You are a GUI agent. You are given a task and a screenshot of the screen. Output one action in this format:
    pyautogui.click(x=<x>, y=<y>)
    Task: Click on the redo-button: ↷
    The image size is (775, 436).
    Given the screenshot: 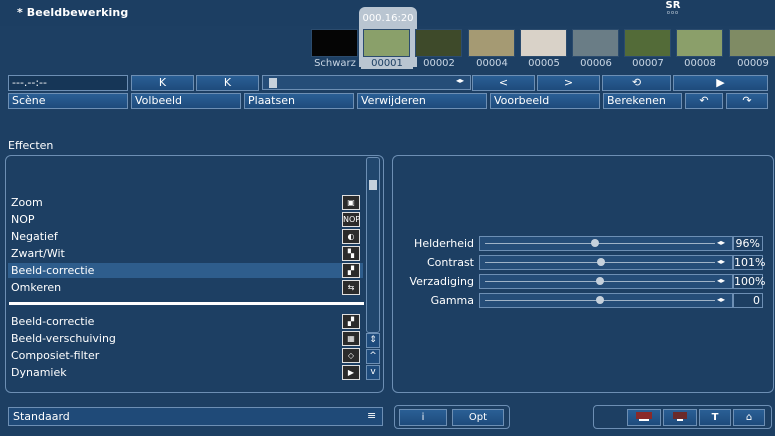 What is the action you would take?
    pyautogui.click(x=747, y=101)
    